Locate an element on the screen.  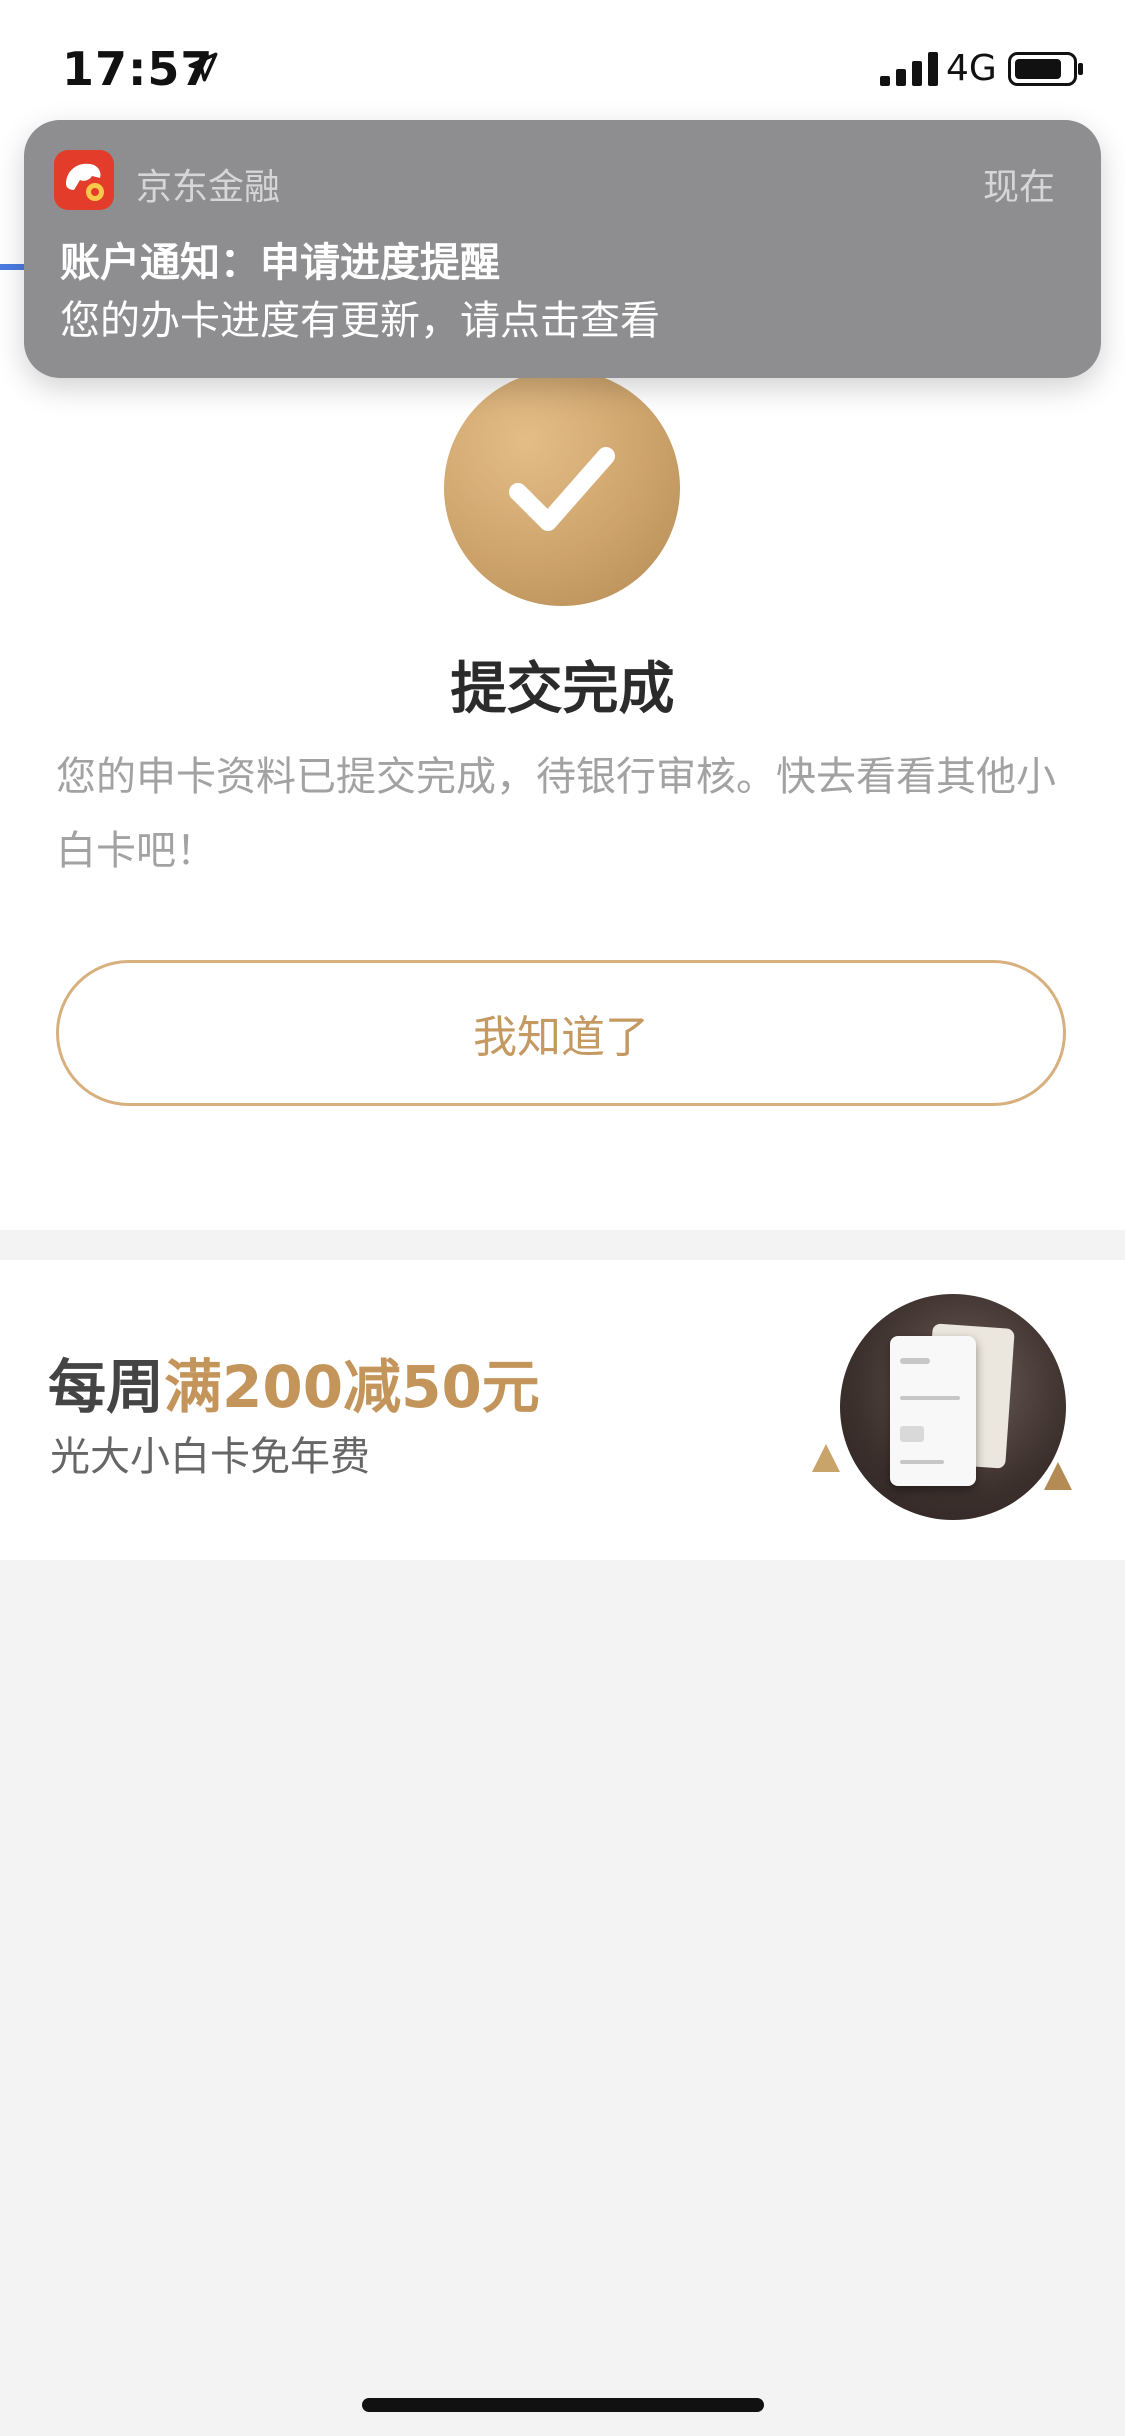
notification-app-name: 京东金融 is located at coordinates (208, 187).